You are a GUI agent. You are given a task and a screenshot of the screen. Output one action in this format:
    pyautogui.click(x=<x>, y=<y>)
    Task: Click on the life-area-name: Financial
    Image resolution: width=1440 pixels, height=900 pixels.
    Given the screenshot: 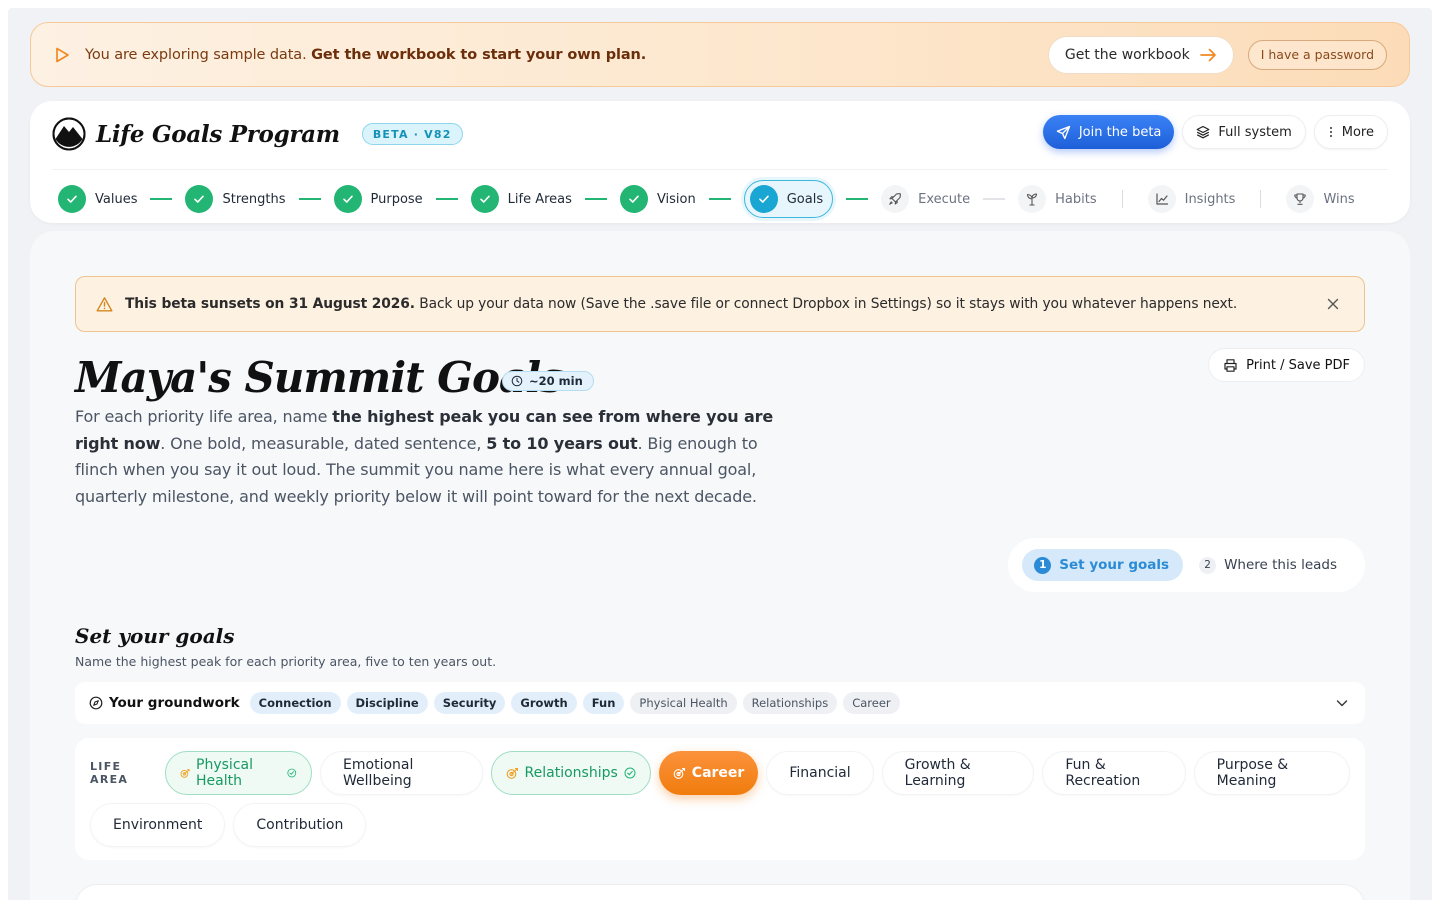 What is the action you would take?
    pyautogui.click(x=820, y=773)
    